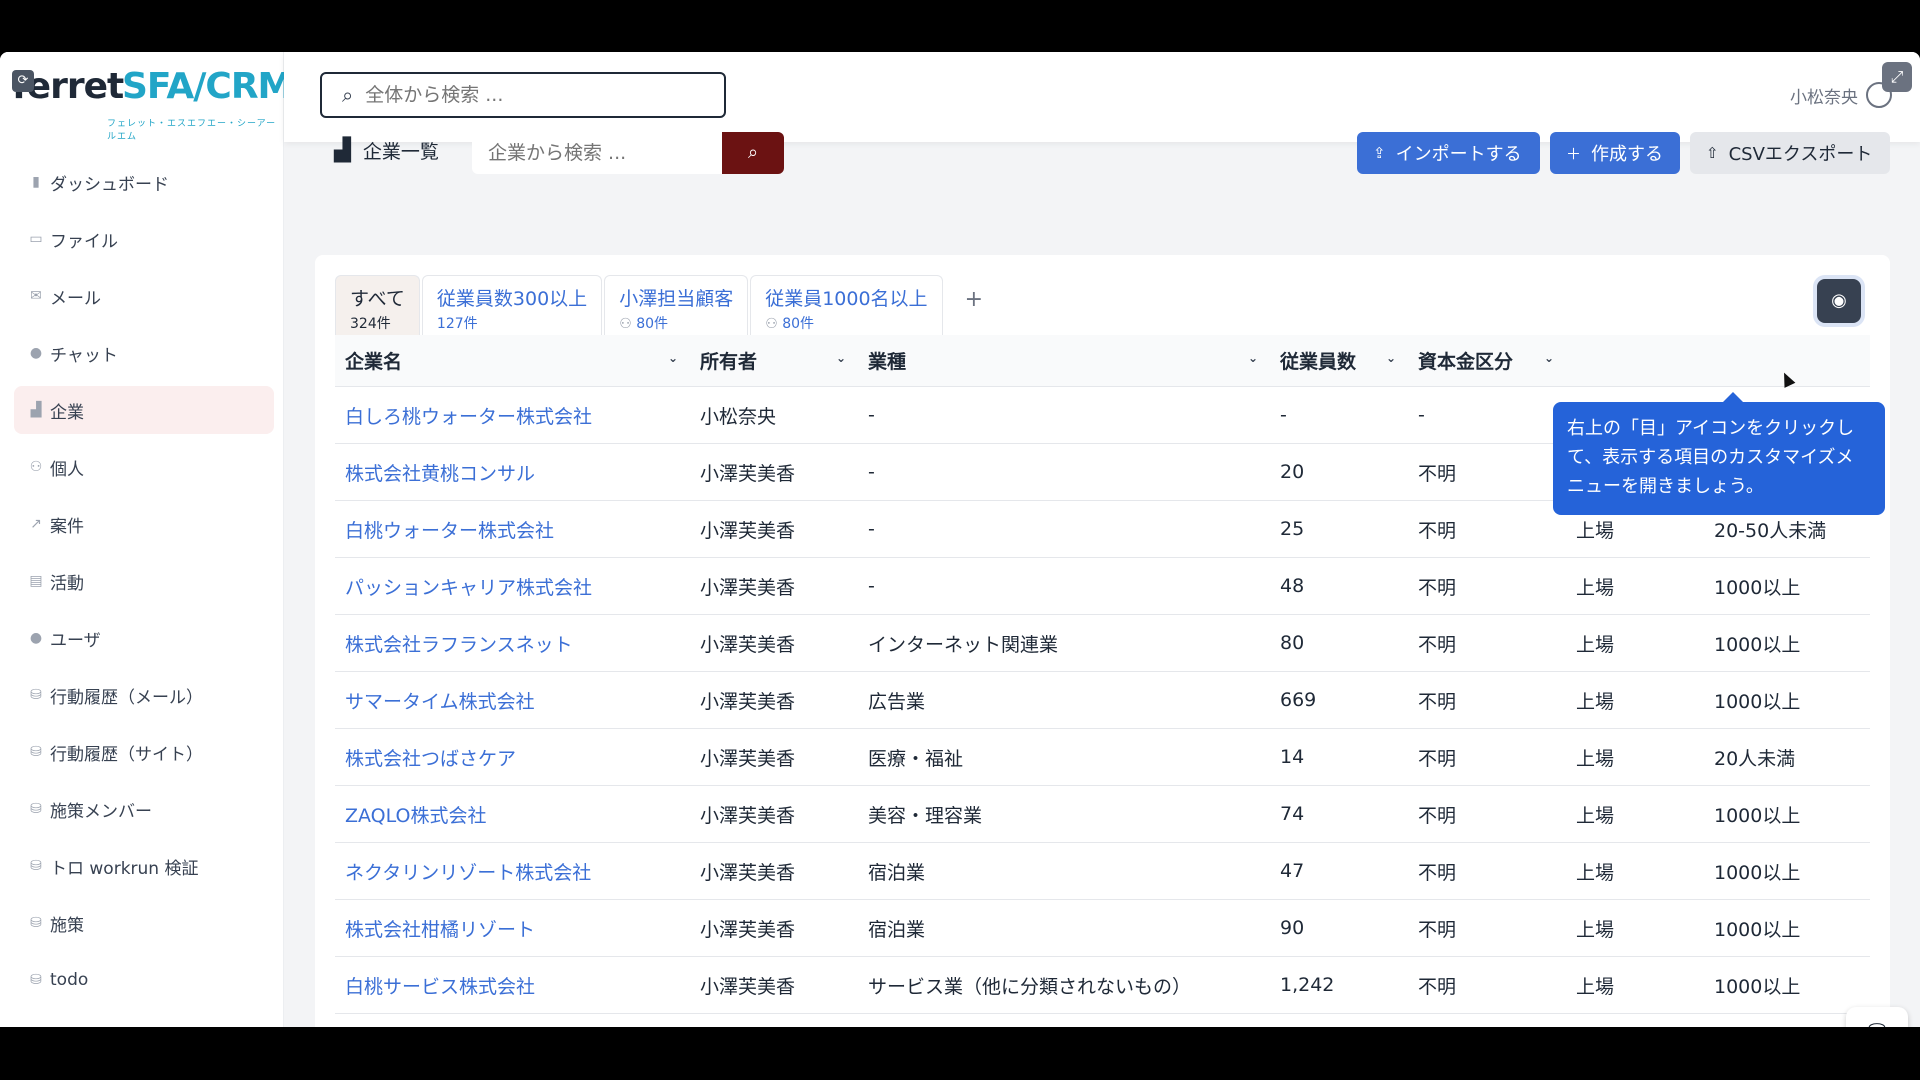 The width and height of the screenshot is (1920, 1080). I want to click on csv-export-button: ⇧ CSVエクスポート, so click(1790, 153).